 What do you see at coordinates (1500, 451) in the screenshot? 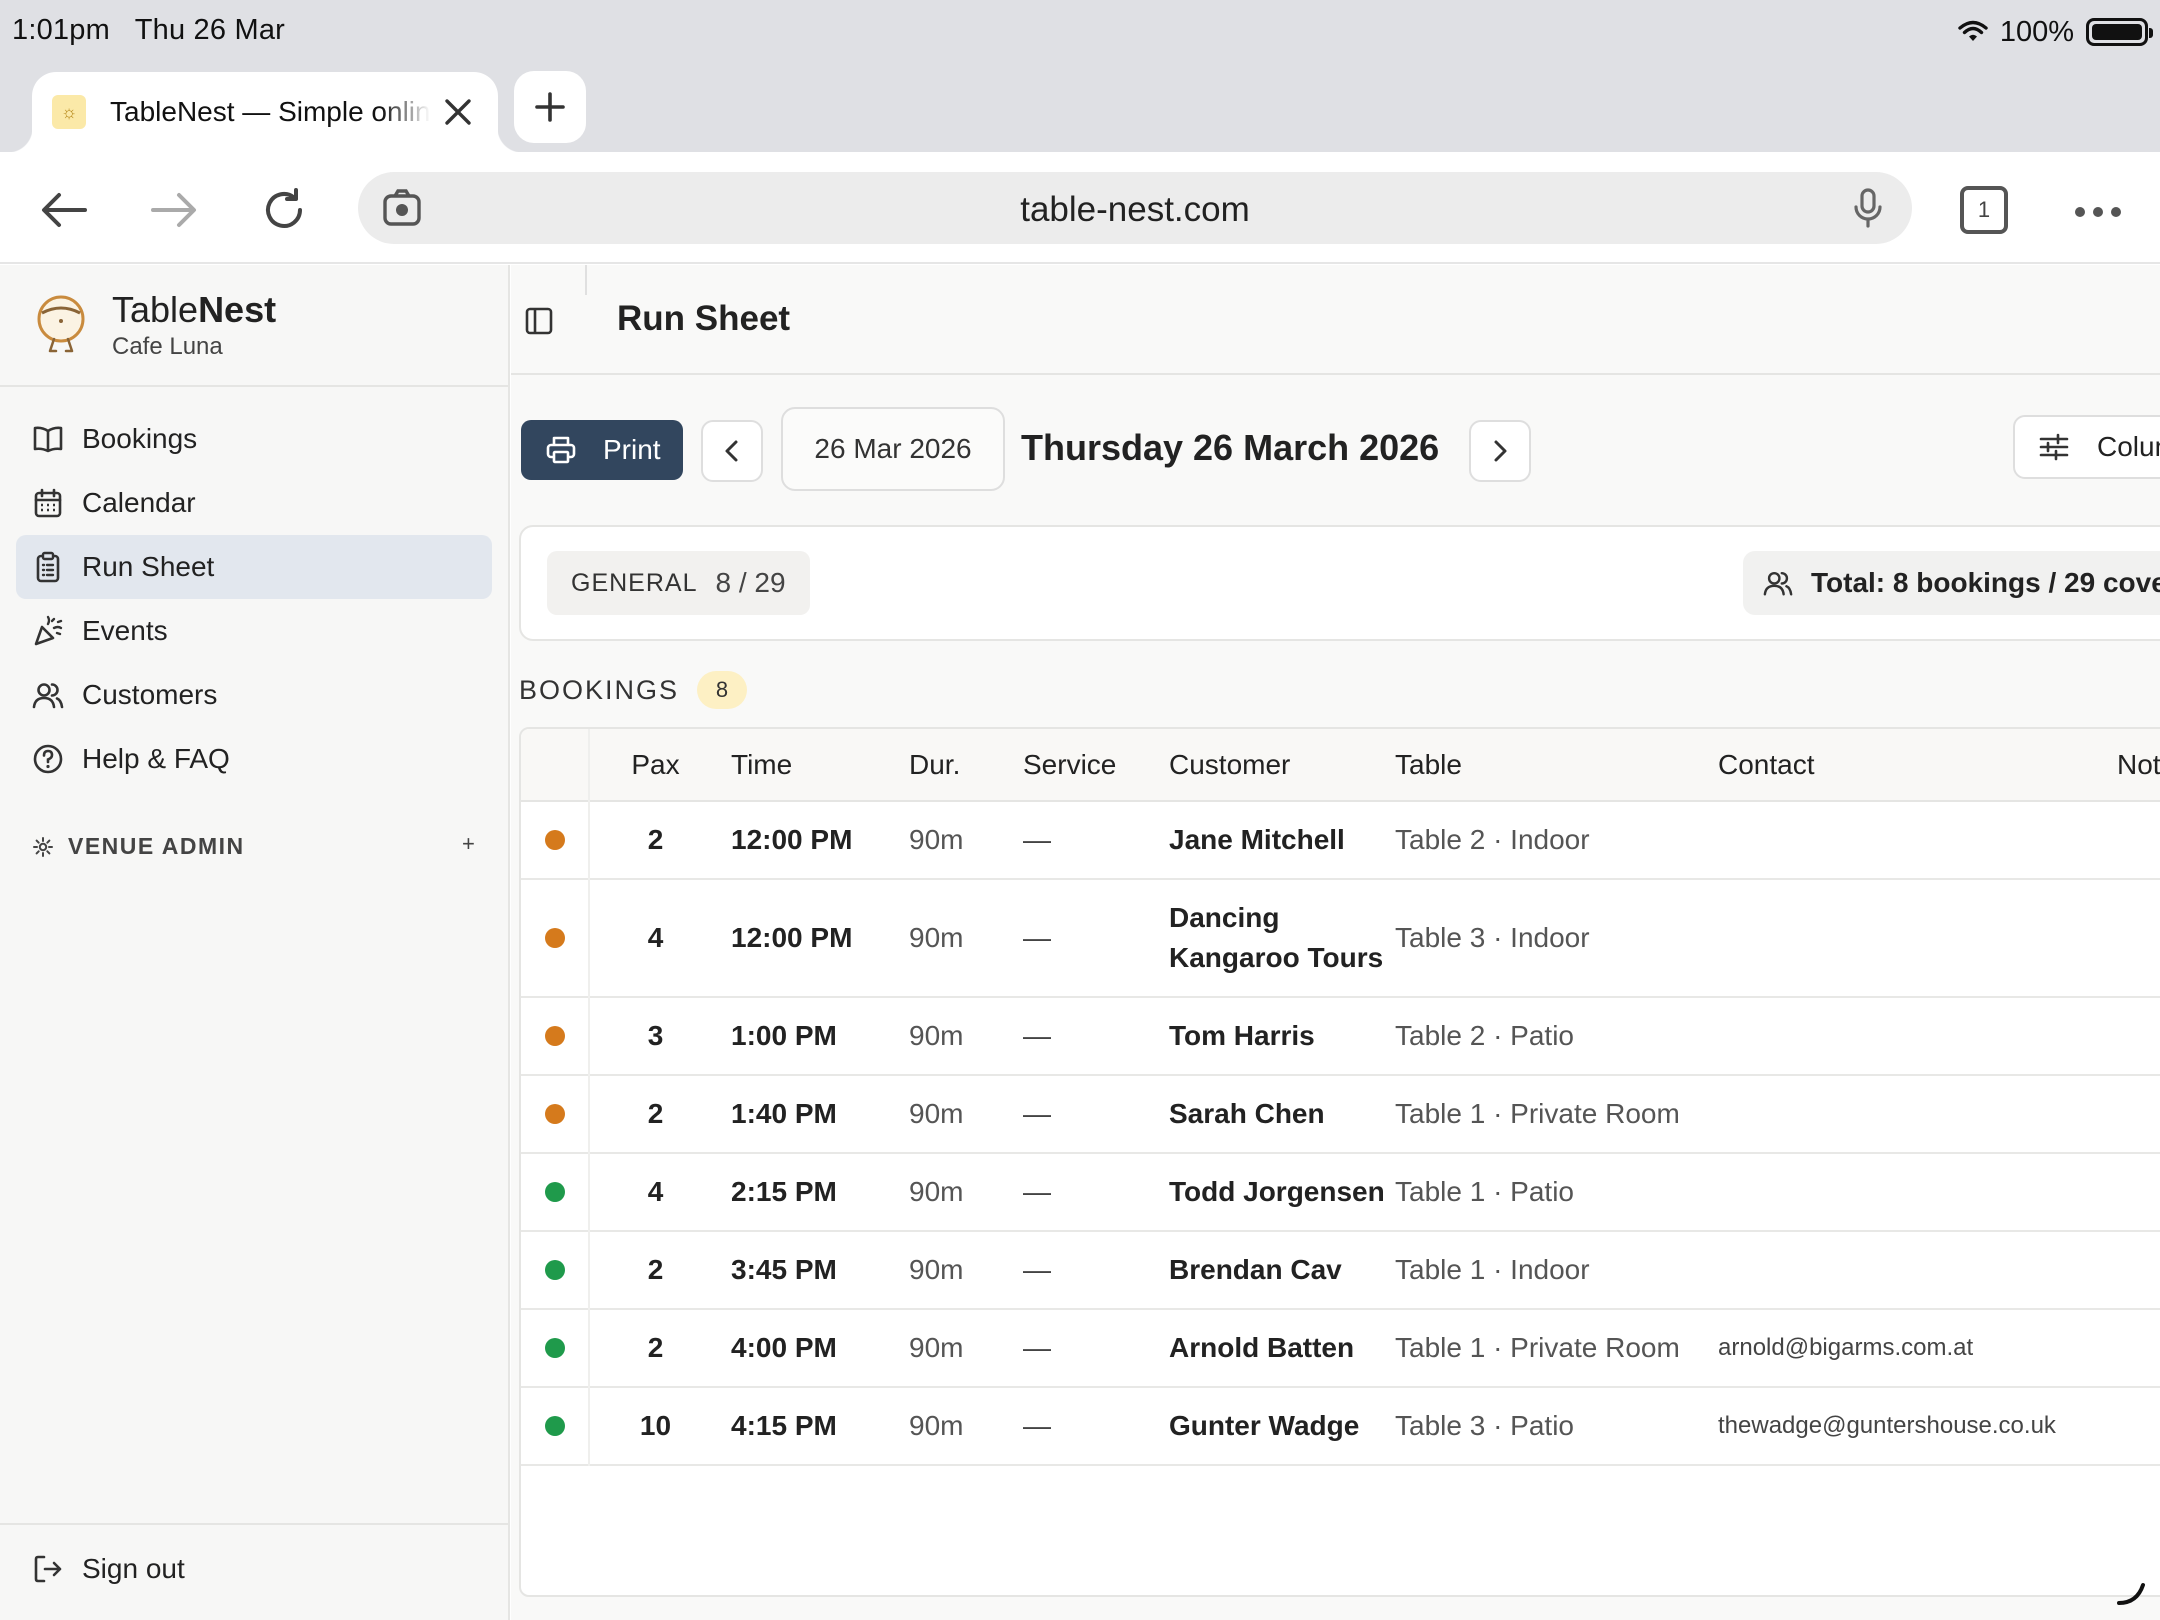
I see `next-day-button` at bounding box center [1500, 451].